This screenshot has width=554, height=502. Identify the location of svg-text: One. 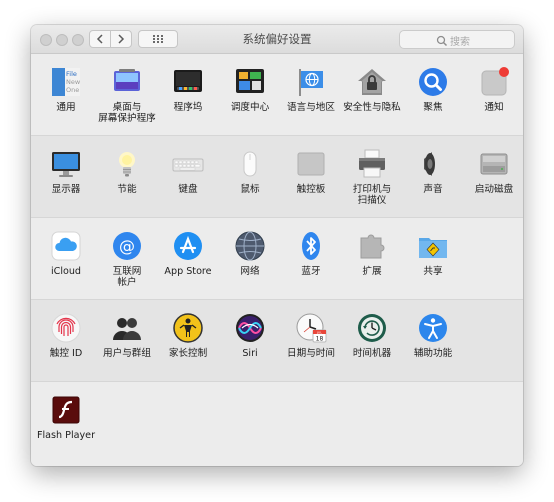
(72, 90).